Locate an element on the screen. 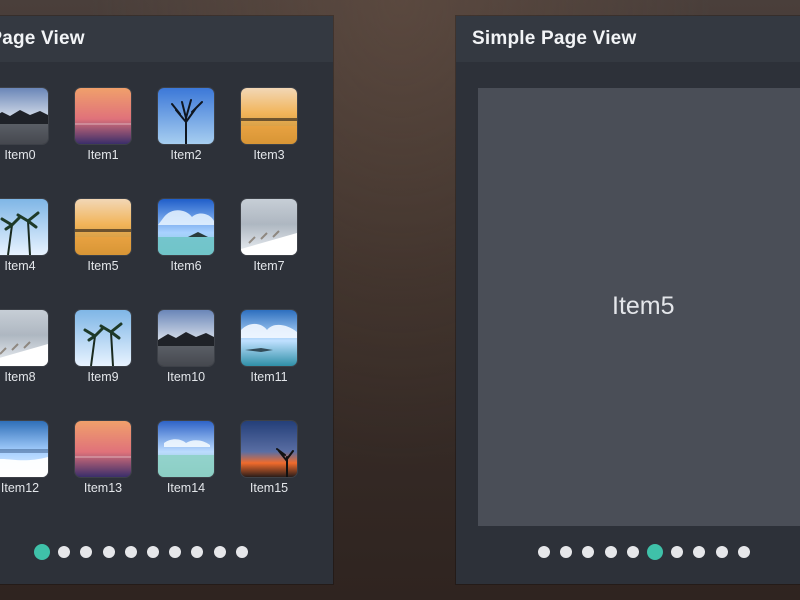  grid-item: Item6 is located at coordinates (186, 245).